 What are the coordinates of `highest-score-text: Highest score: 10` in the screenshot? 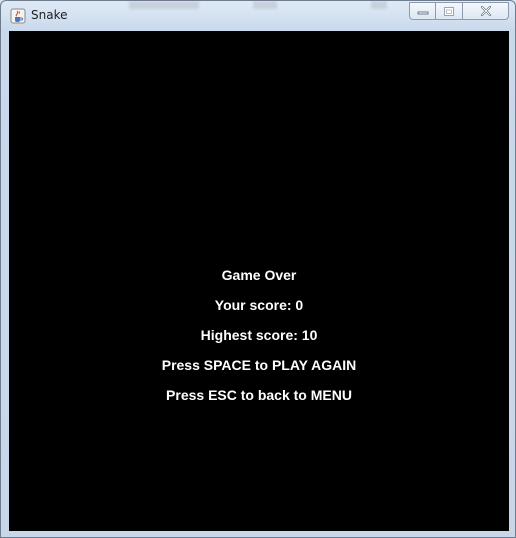 It's located at (259, 335).